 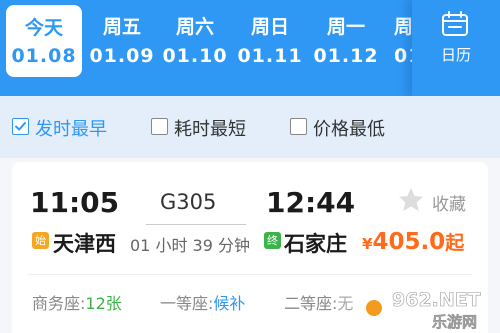 What do you see at coordinates (84, 244) in the screenshot?
I see `departure-station: 天津西` at bounding box center [84, 244].